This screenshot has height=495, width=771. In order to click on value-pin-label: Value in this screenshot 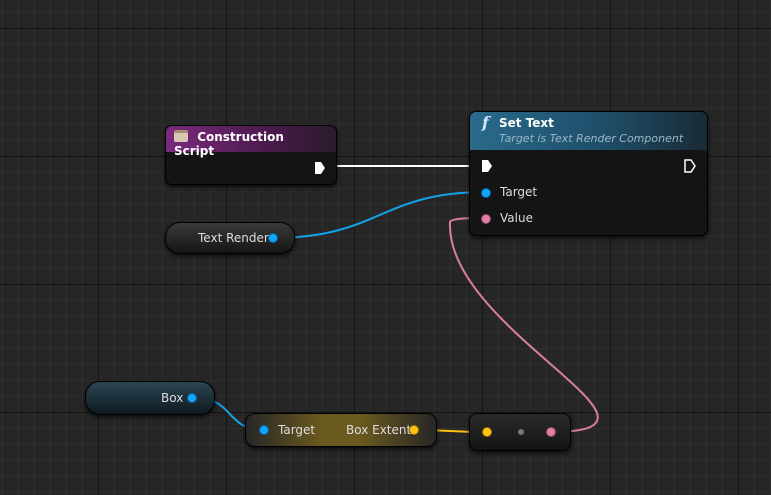, I will do `click(516, 218)`.